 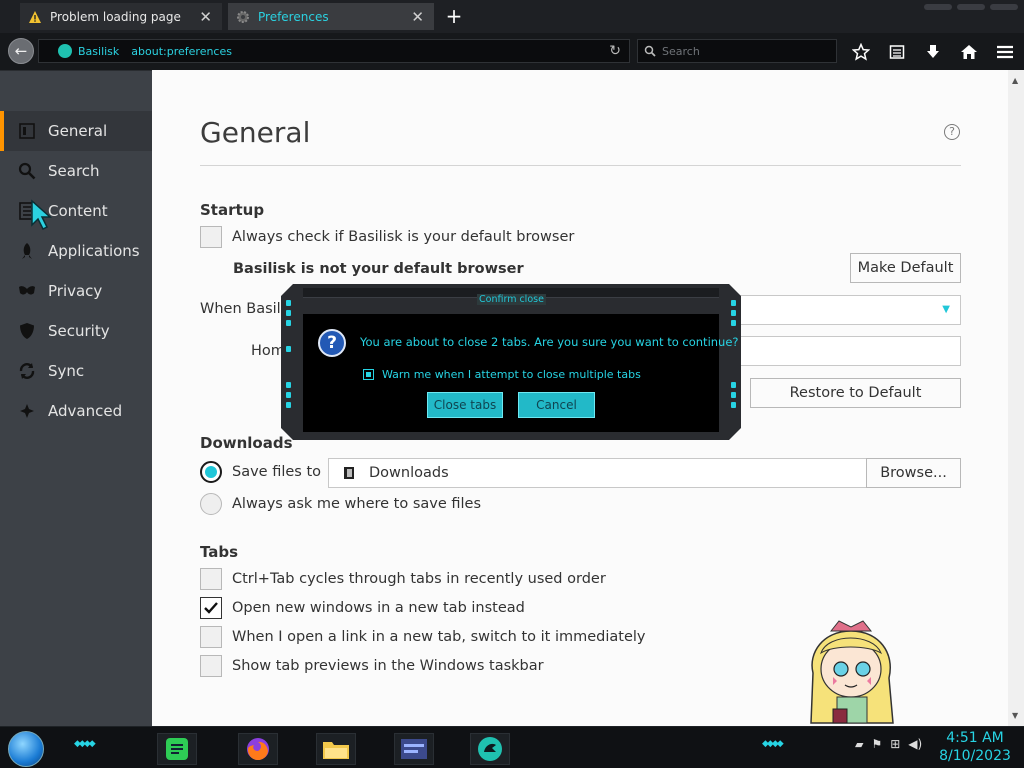 What do you see at coordinates (85, 411) in the screenshot?
I see `sidebar-item-label: Advanced` at bounding box center [85, 411].